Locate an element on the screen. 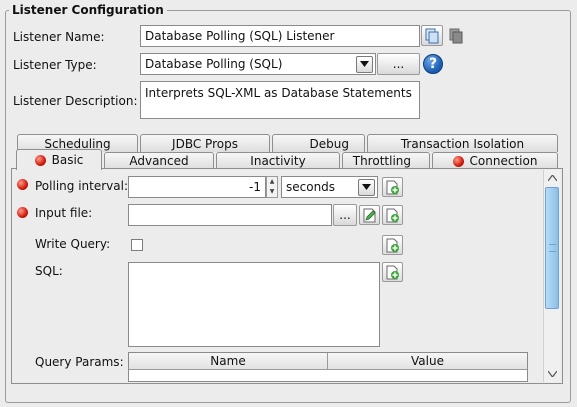 The height and width of the screenshot is (407, 577). tab-label: Connection is located at coordinates (503, 161).